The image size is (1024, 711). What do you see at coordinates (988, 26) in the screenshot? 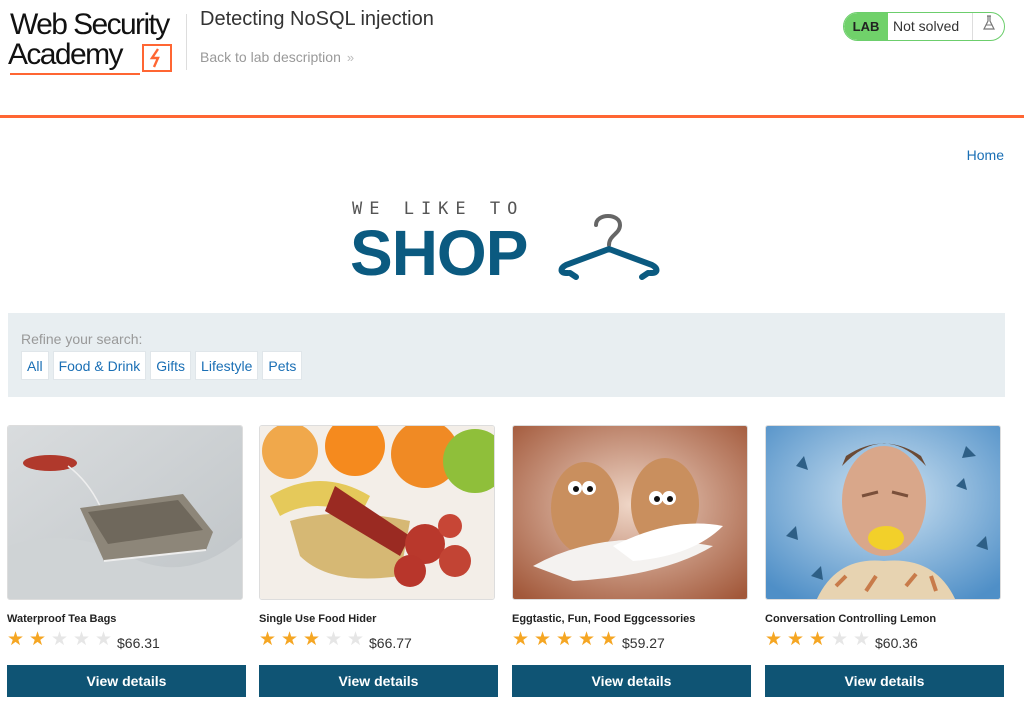
I see `flask-icon` at bounding box center [988, 26].